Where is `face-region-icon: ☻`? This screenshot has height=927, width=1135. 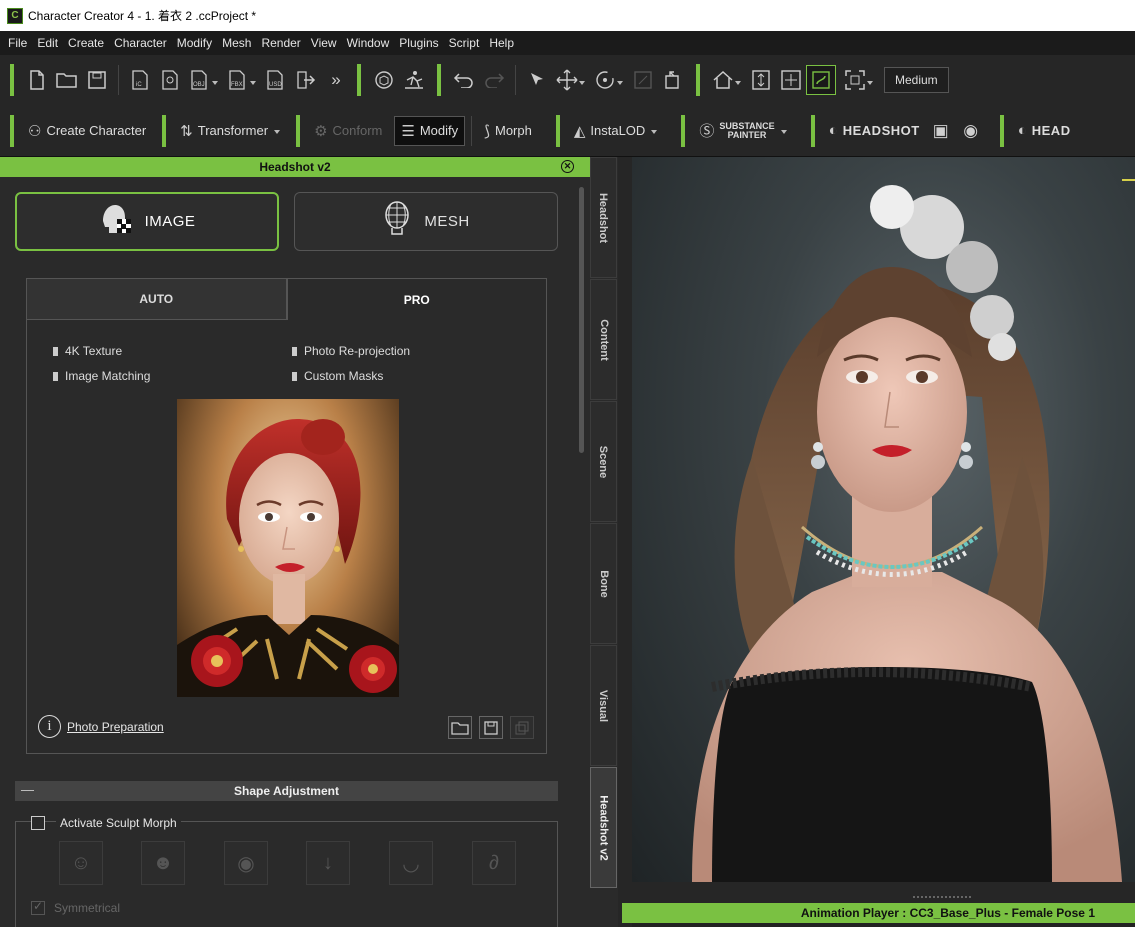
face-region-icon: ☻ is located at coordinates (163, 863).